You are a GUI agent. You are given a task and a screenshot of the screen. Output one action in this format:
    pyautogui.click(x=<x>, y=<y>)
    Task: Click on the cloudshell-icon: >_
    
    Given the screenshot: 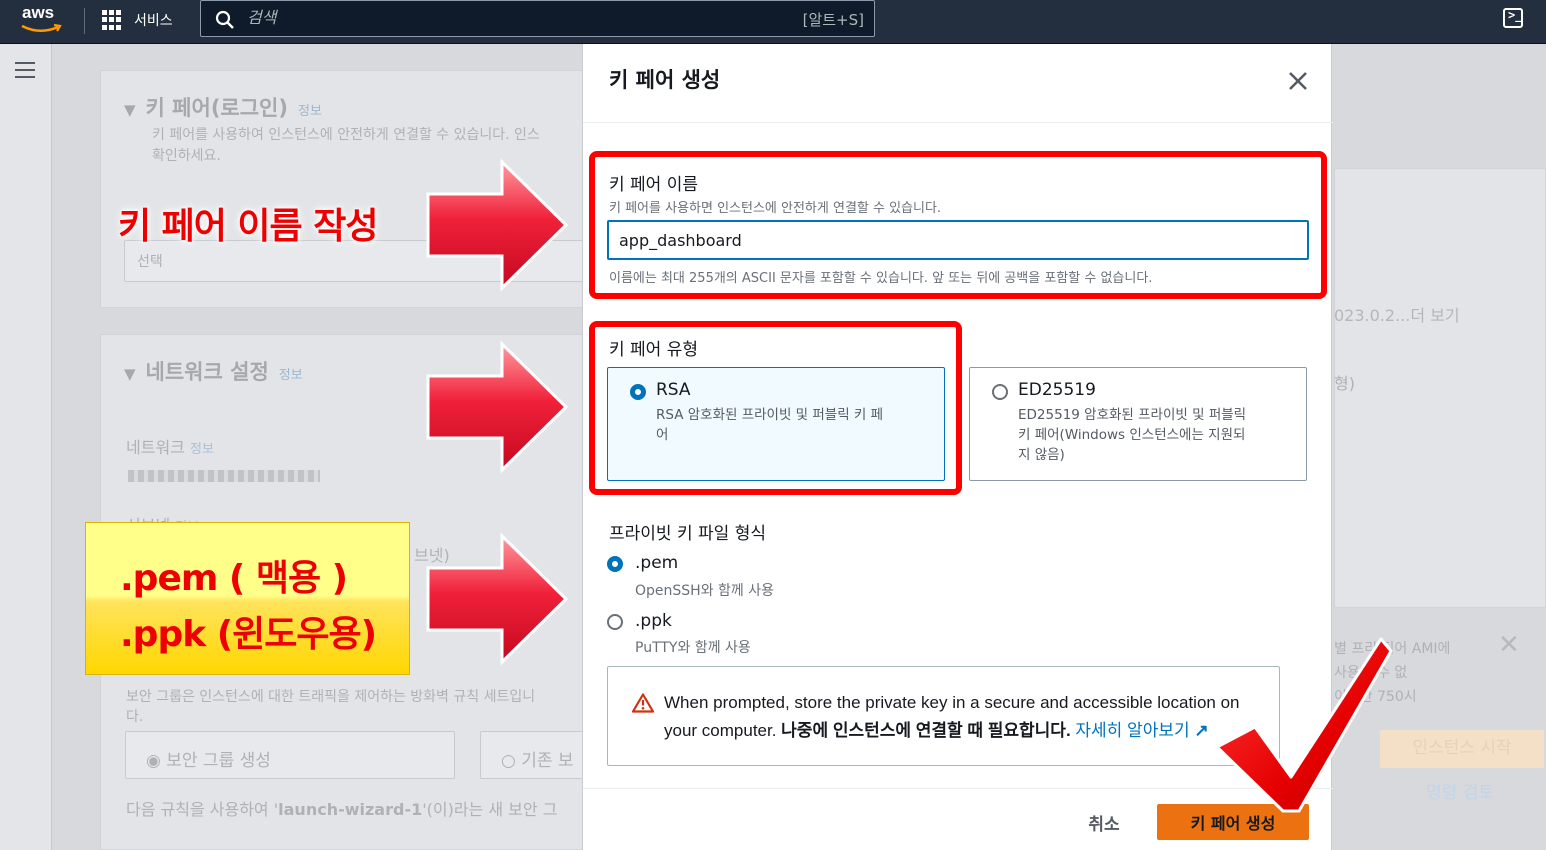 What is the action you would take?
    pyautogui.click(x=1513, y=18)
    